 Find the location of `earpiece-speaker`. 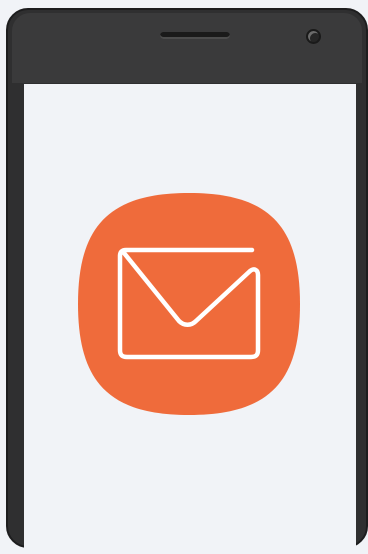

earpiece-speaker is located at coordinates (195, 35).